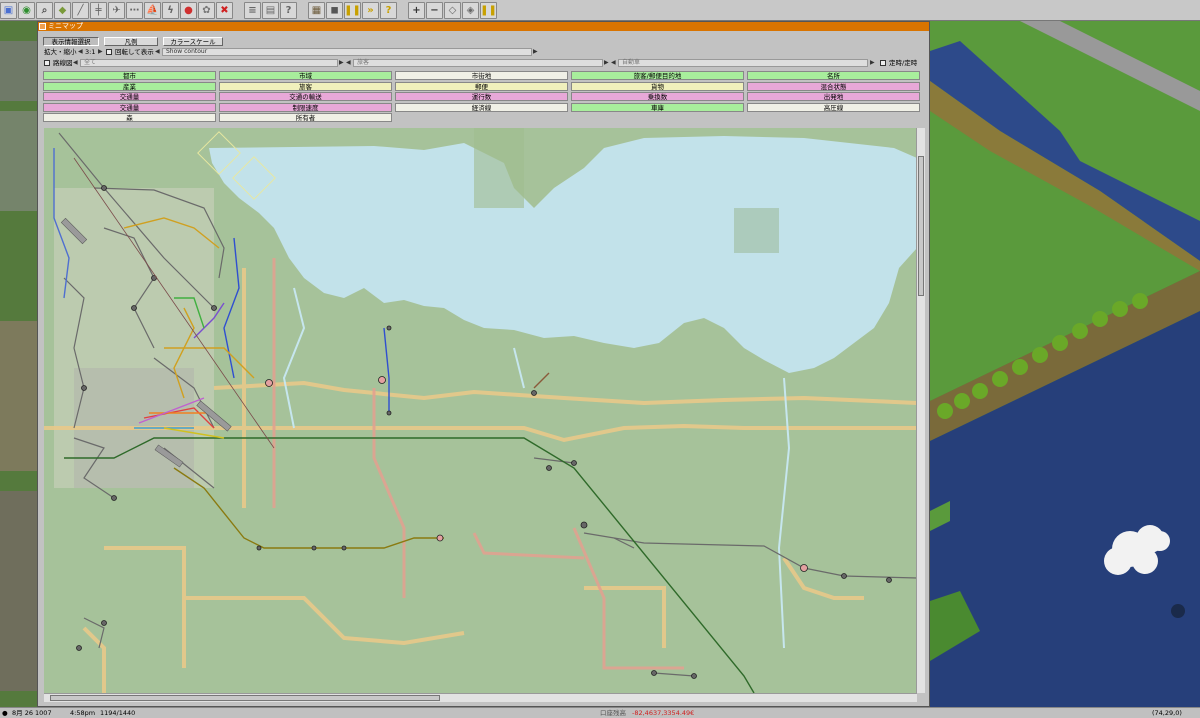 This screenshot has height=718, width=1200. I want to click on powerline-icon: ϟ, so click(170, 10).